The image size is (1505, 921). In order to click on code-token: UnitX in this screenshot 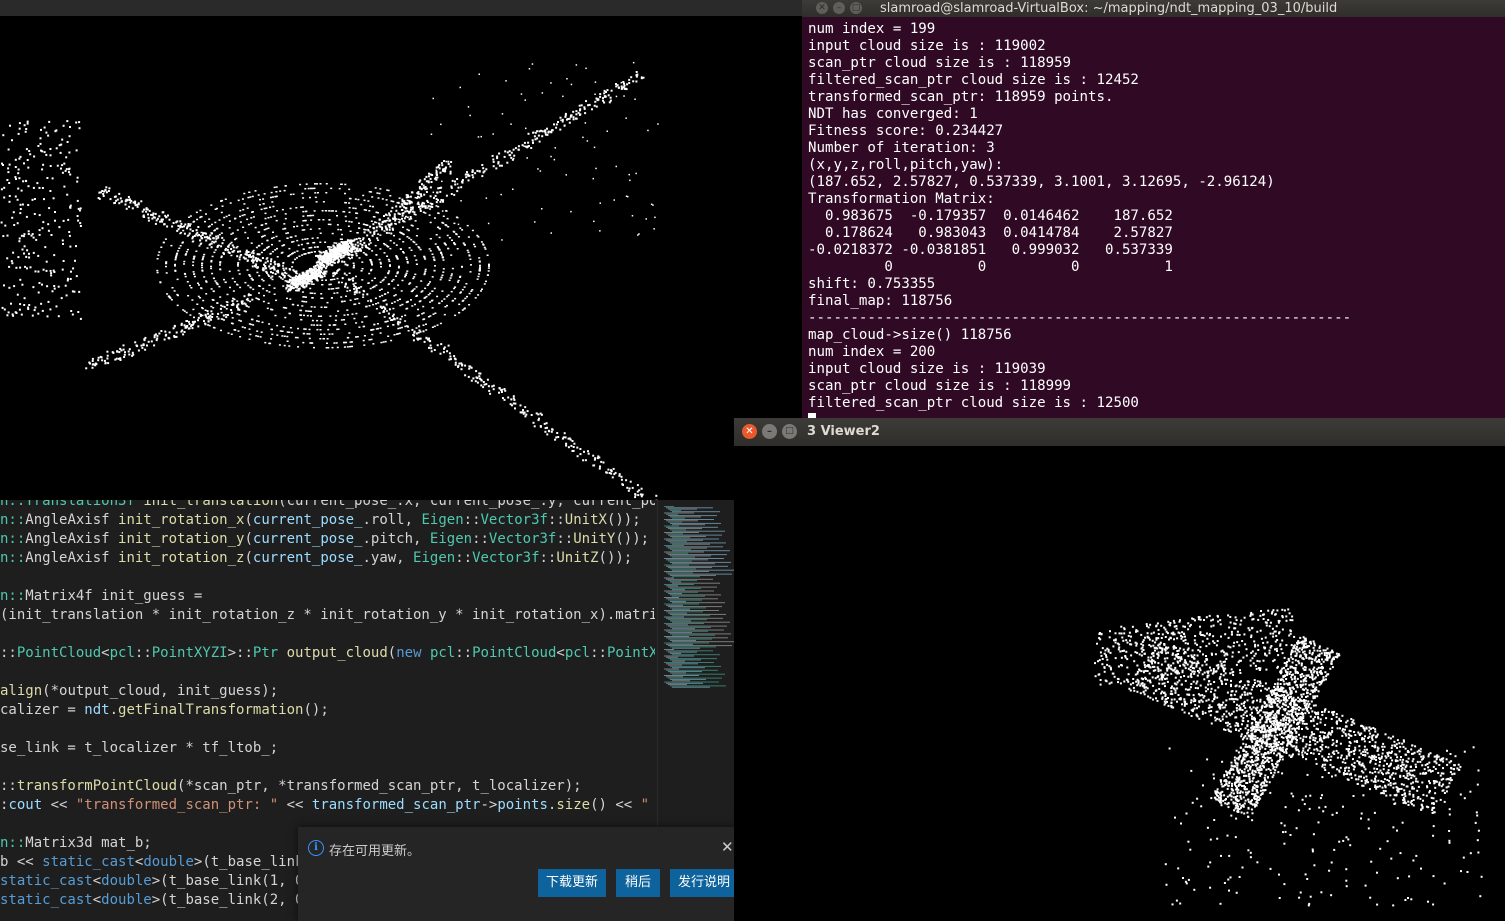, I will do `click(585, 520)`.